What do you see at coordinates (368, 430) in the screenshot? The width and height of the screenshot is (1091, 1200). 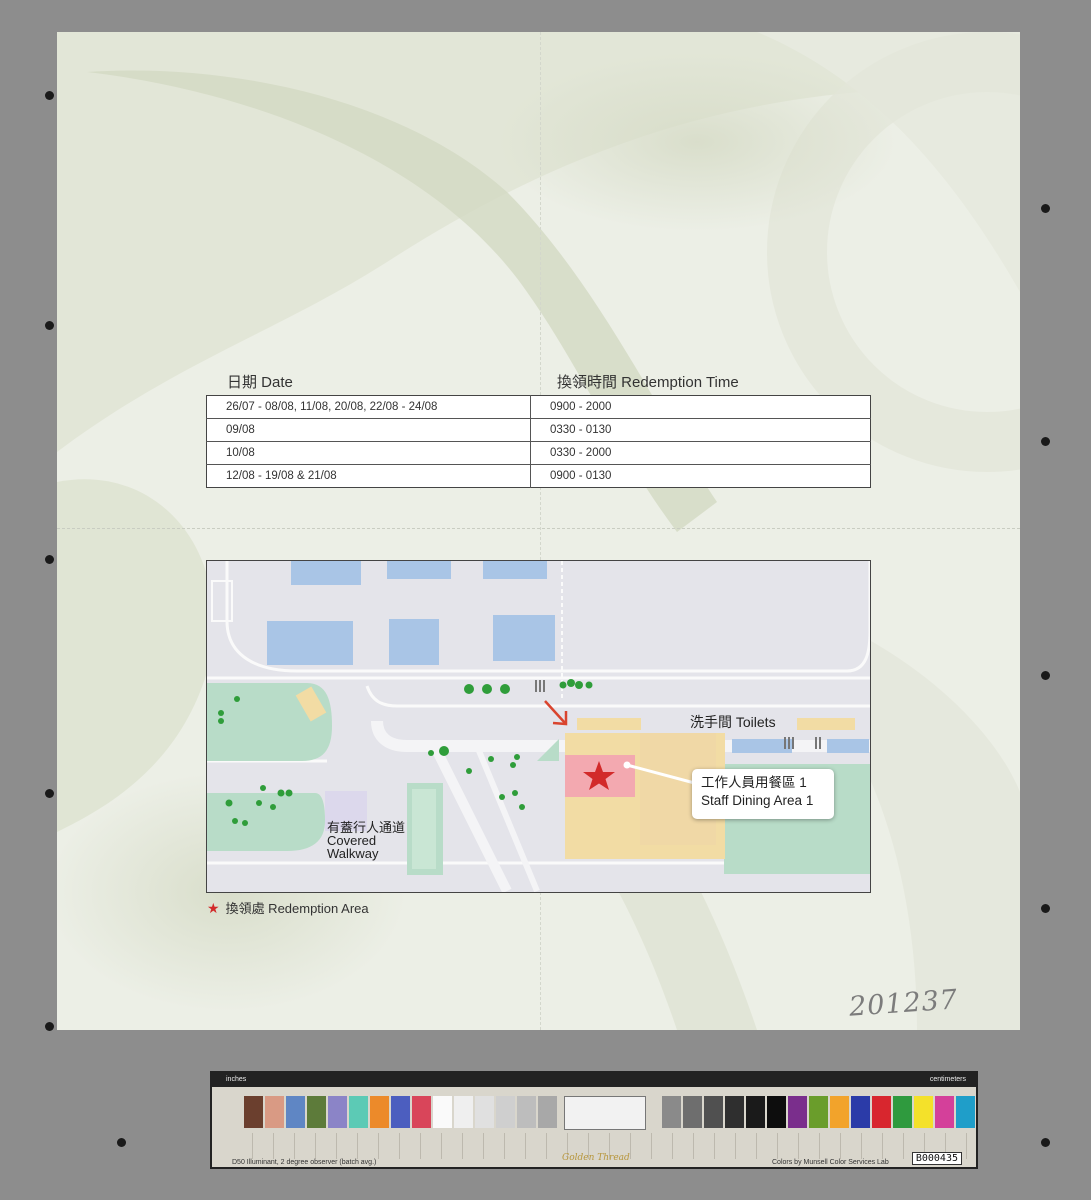 I see `date-cell: 09/08` at bounding box center [368, 430].